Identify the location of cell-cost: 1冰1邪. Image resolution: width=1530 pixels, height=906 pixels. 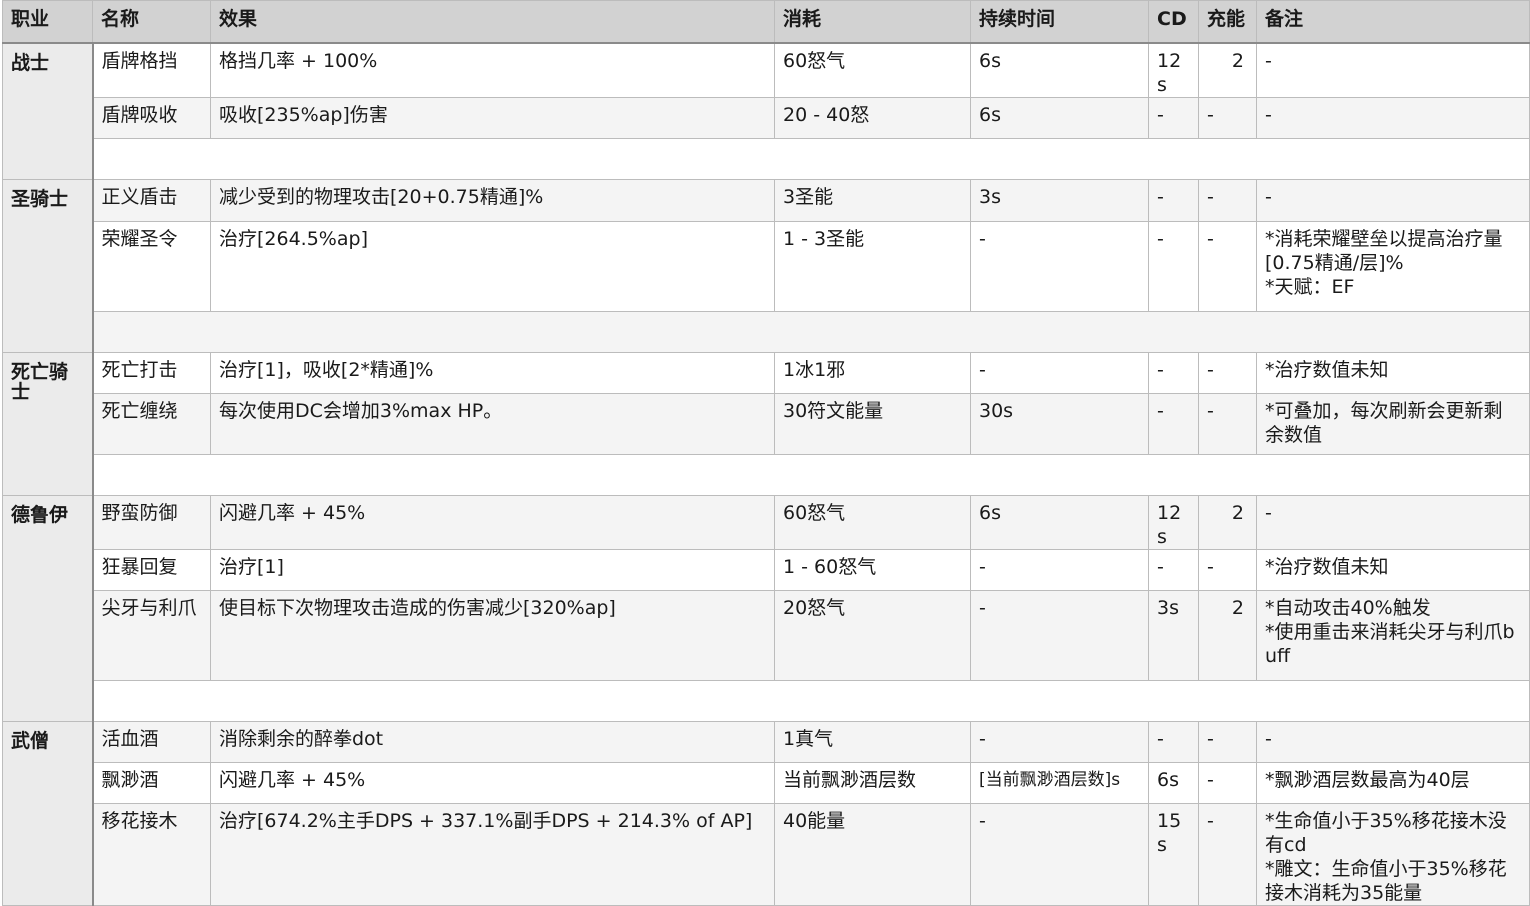
(872, 372).